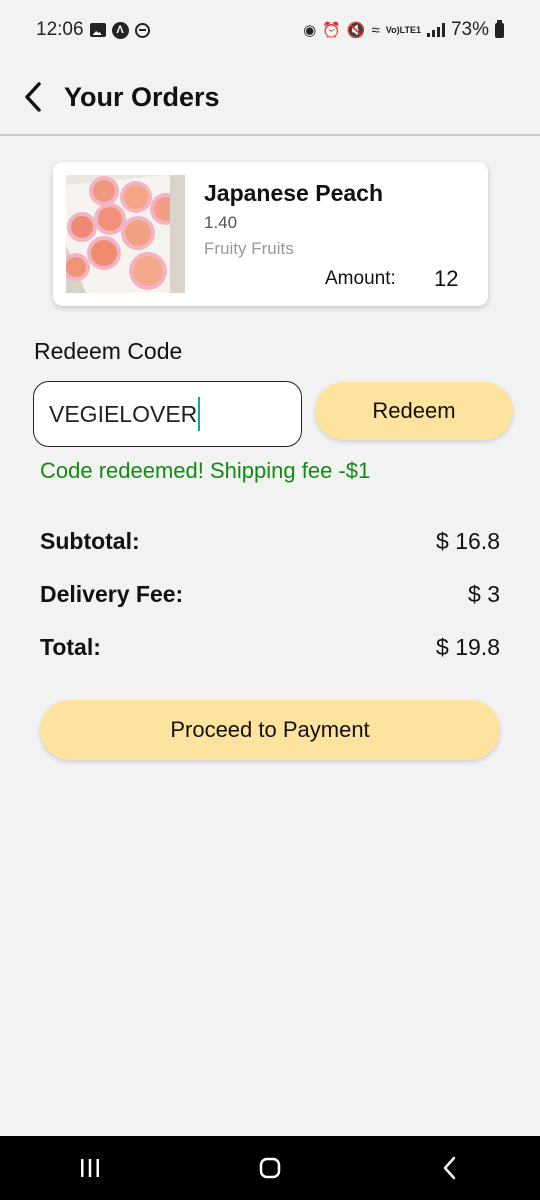 Image resolution: width=540 pixels, height=1200 pixels. Describe the element at coordinates (120, 30) in the screenshot. I see `app-notification-icon: Λ` at that location.